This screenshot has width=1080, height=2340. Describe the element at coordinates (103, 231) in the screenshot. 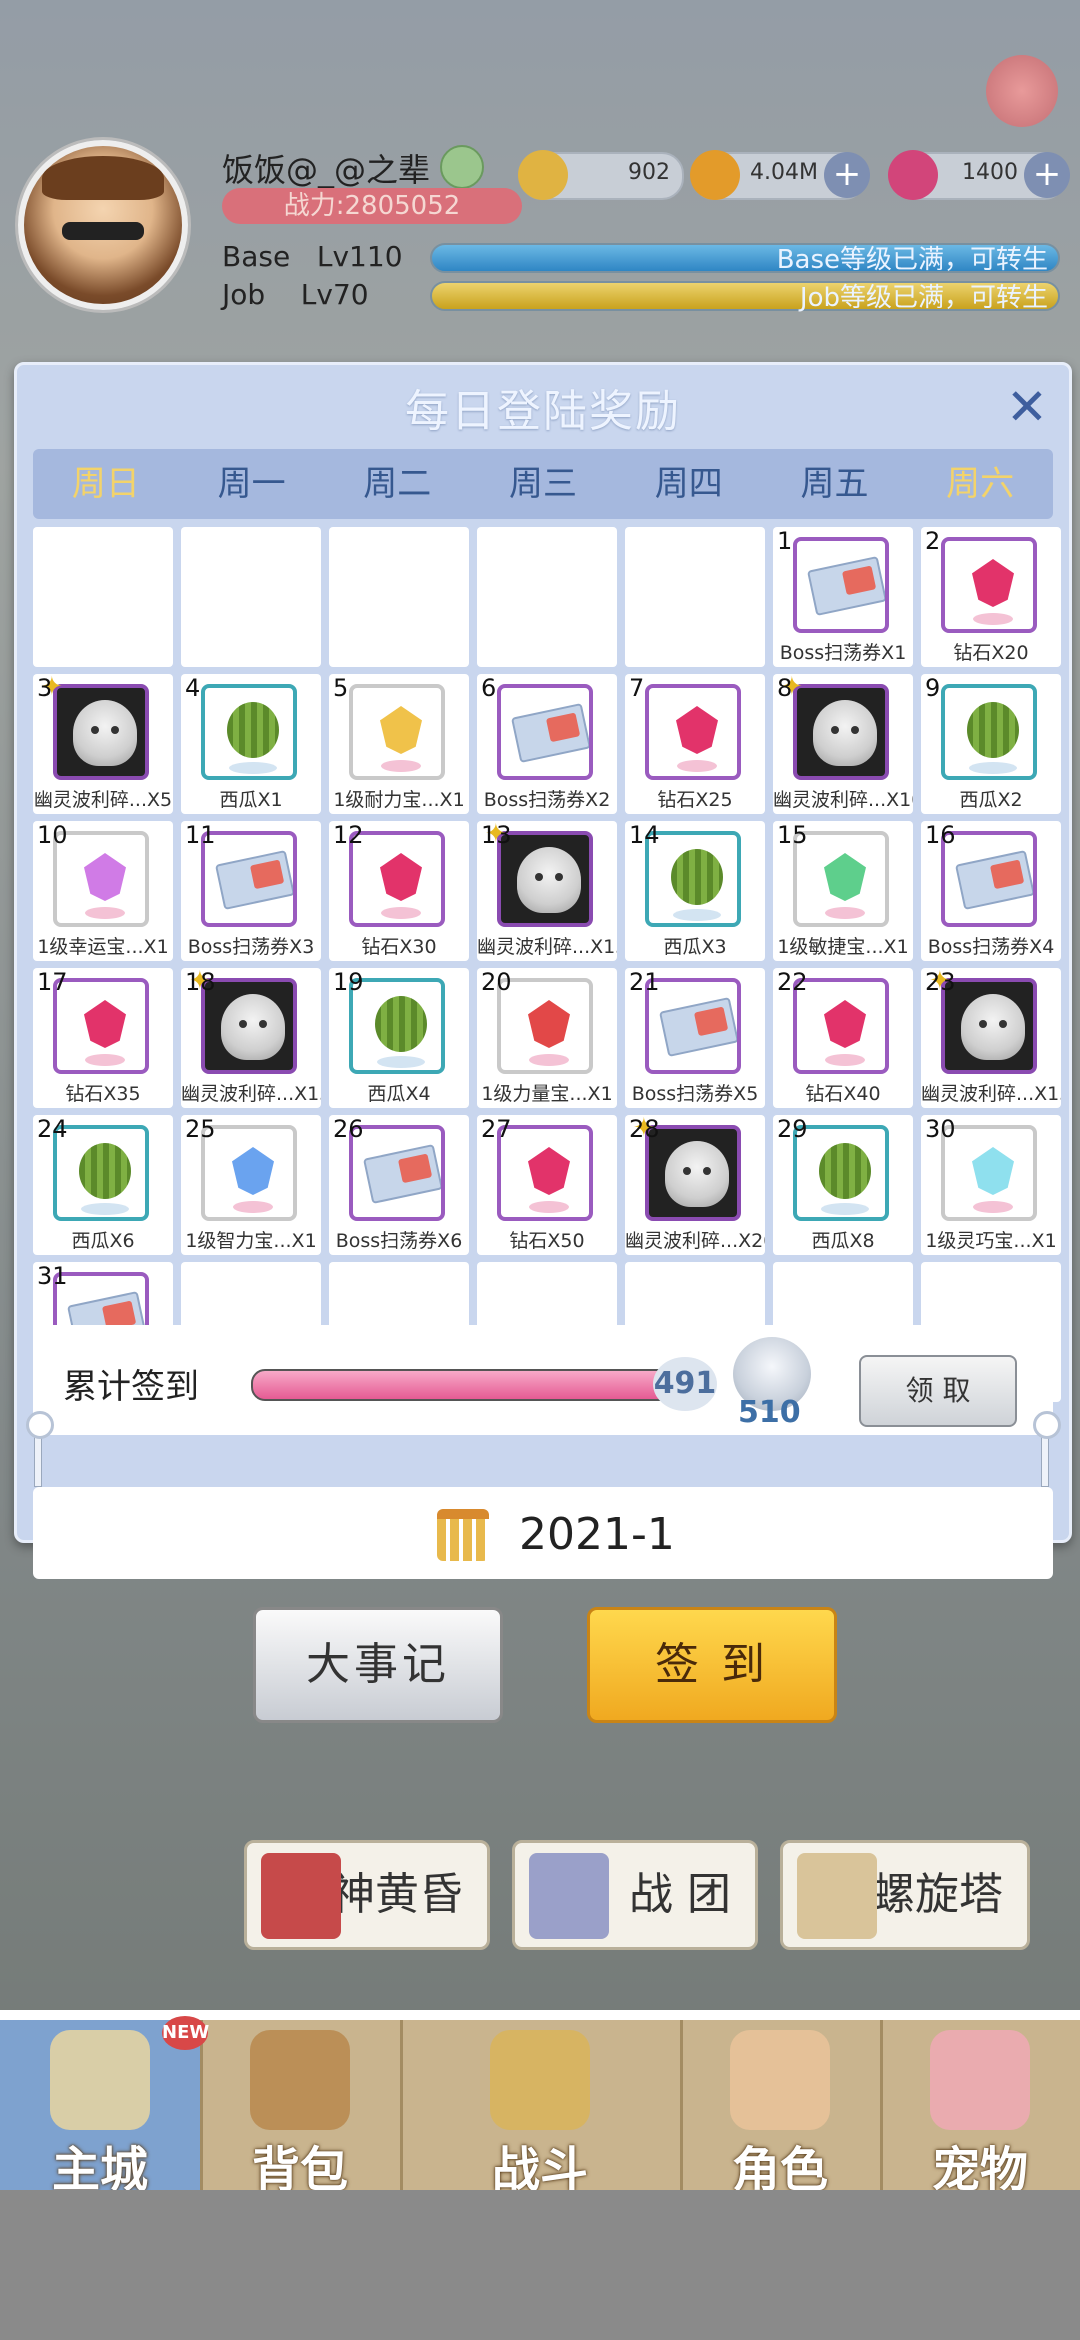

I see `avatar-glasses` at that location.